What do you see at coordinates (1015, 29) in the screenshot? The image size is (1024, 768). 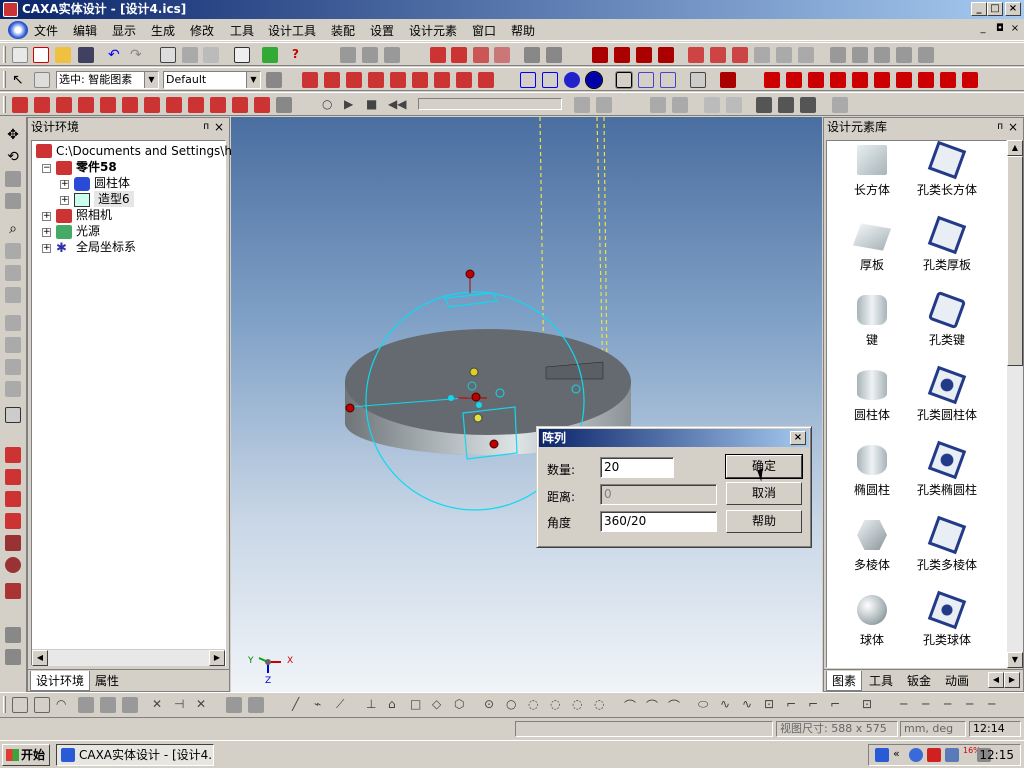 I see `mdi-close-button: ×` at bounding box center [1015, 29].